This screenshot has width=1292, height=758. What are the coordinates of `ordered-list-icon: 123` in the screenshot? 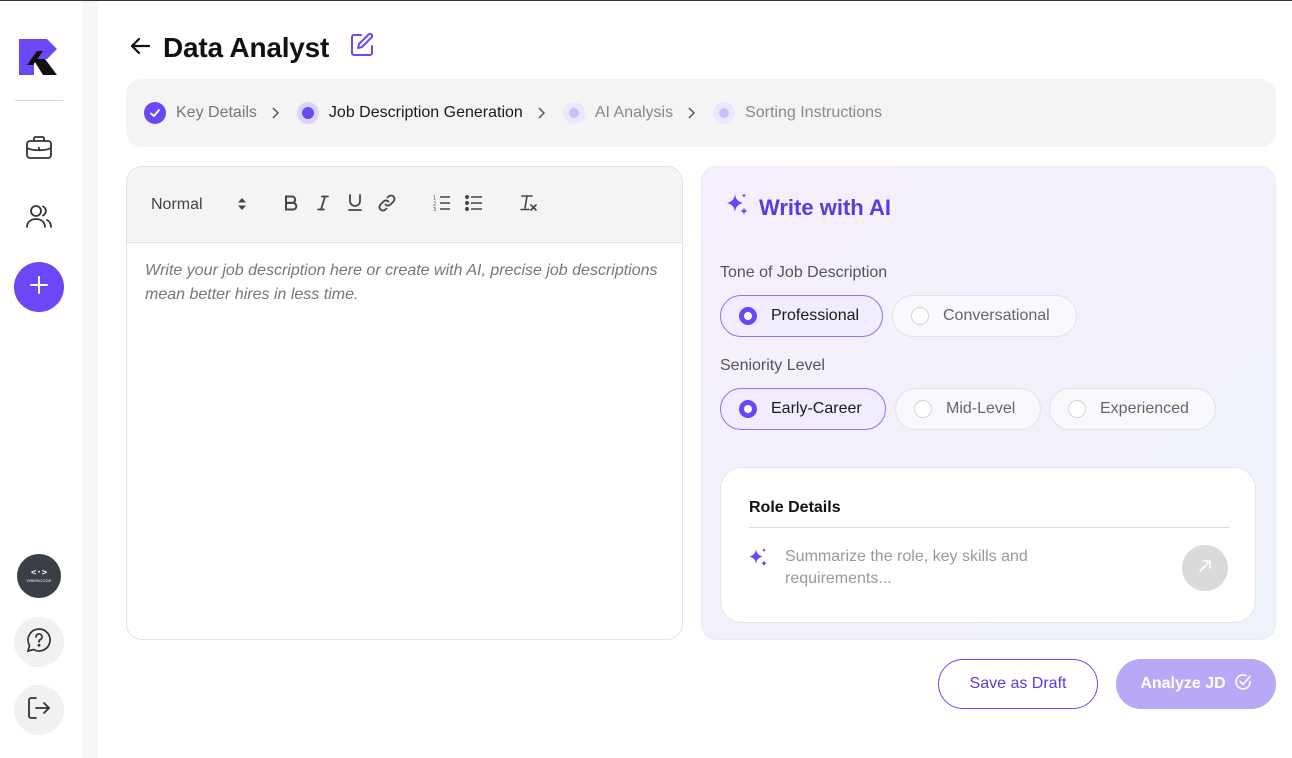 It's located at (442, 205).